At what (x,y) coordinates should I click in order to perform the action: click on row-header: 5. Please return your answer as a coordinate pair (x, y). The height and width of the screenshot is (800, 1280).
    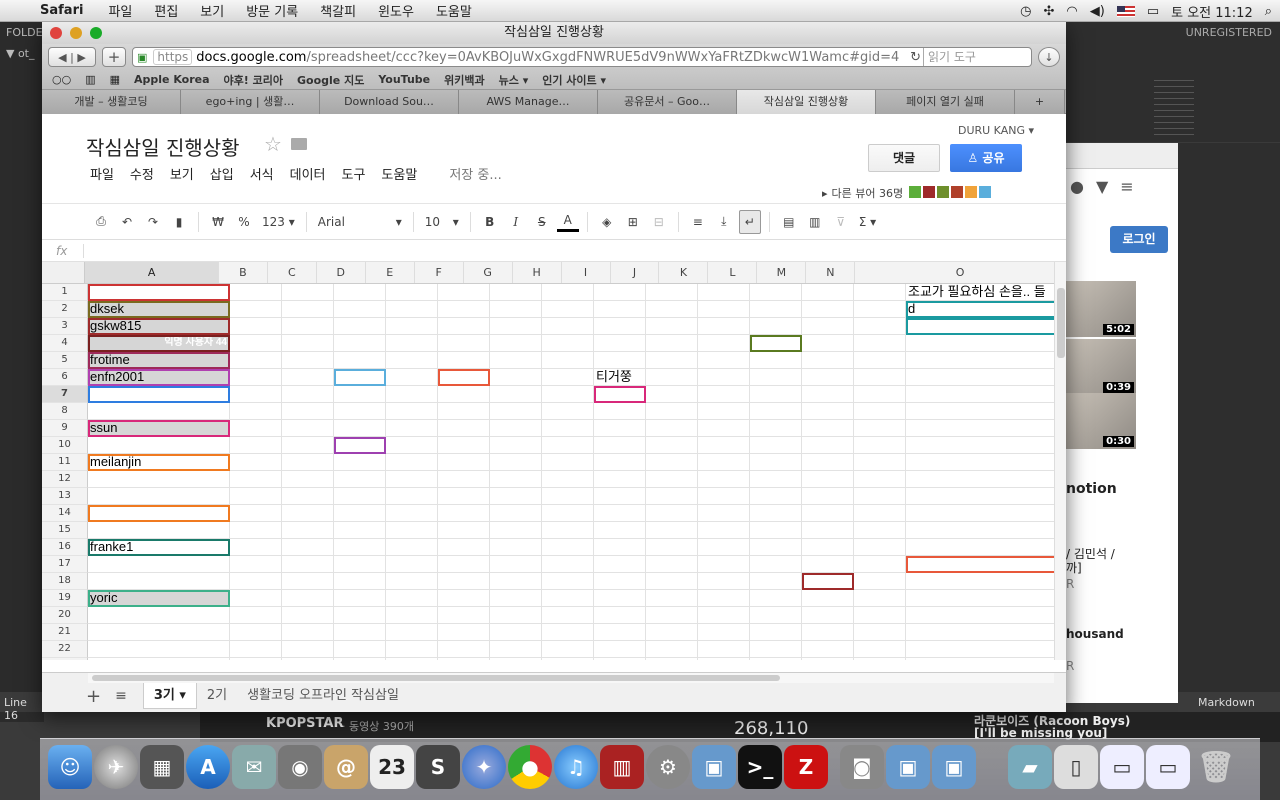
    Looking at the image, I should click on (65, 360).